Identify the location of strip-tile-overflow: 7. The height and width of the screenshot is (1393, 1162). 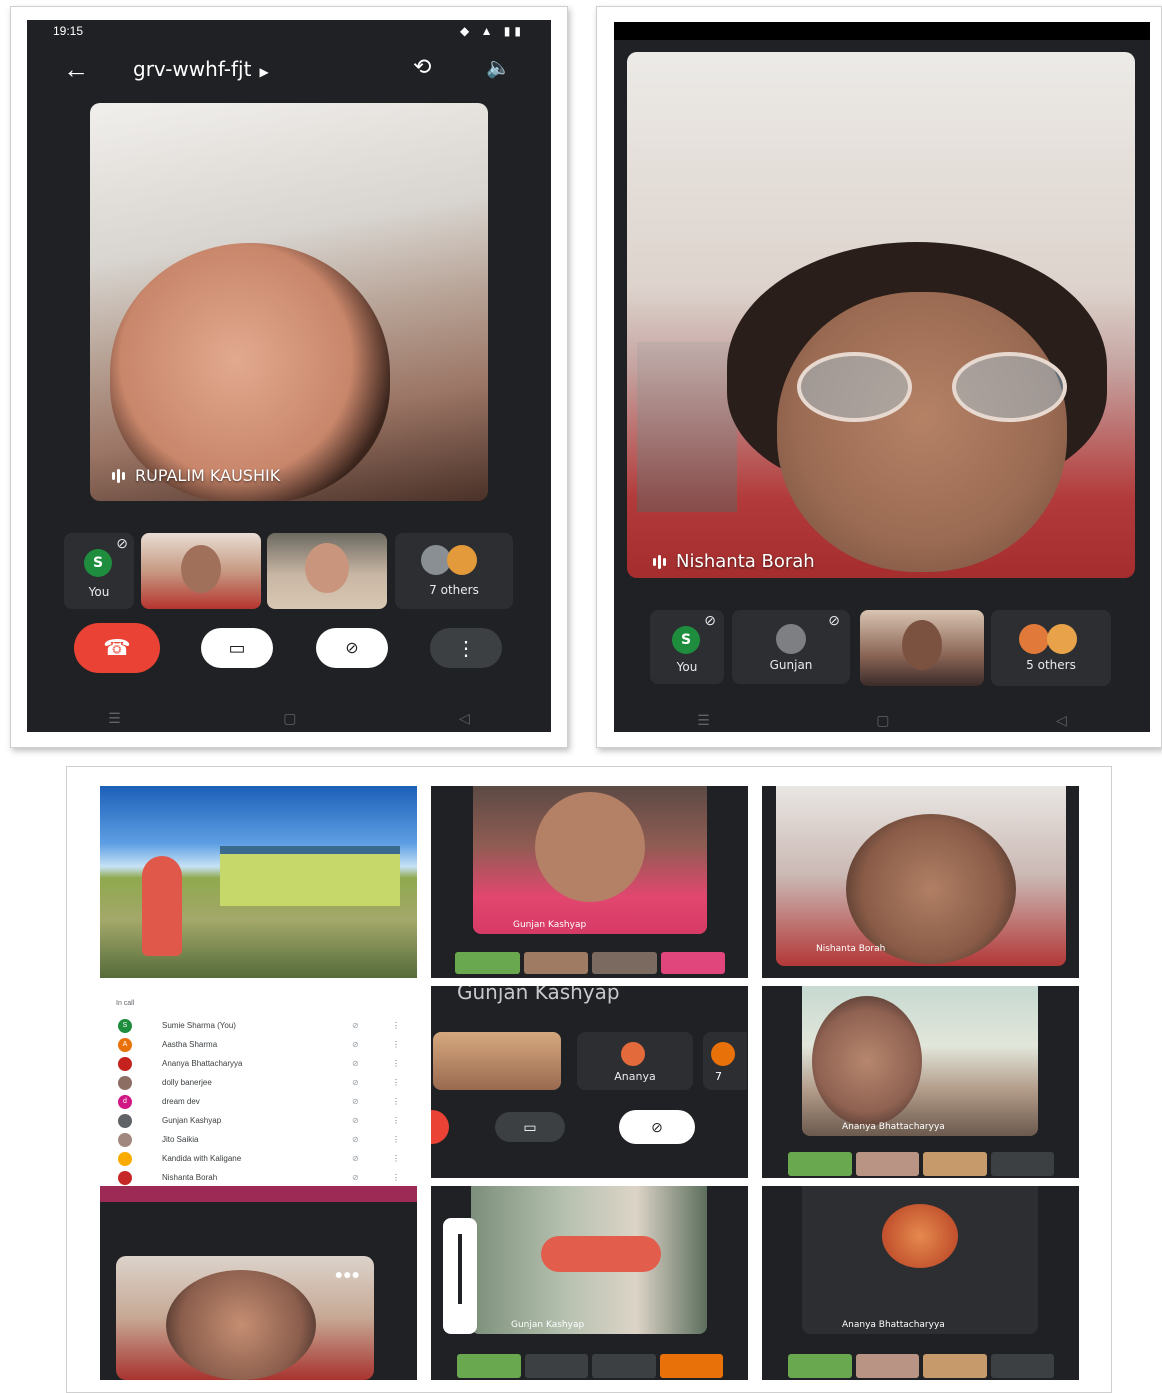
(725, 1061).